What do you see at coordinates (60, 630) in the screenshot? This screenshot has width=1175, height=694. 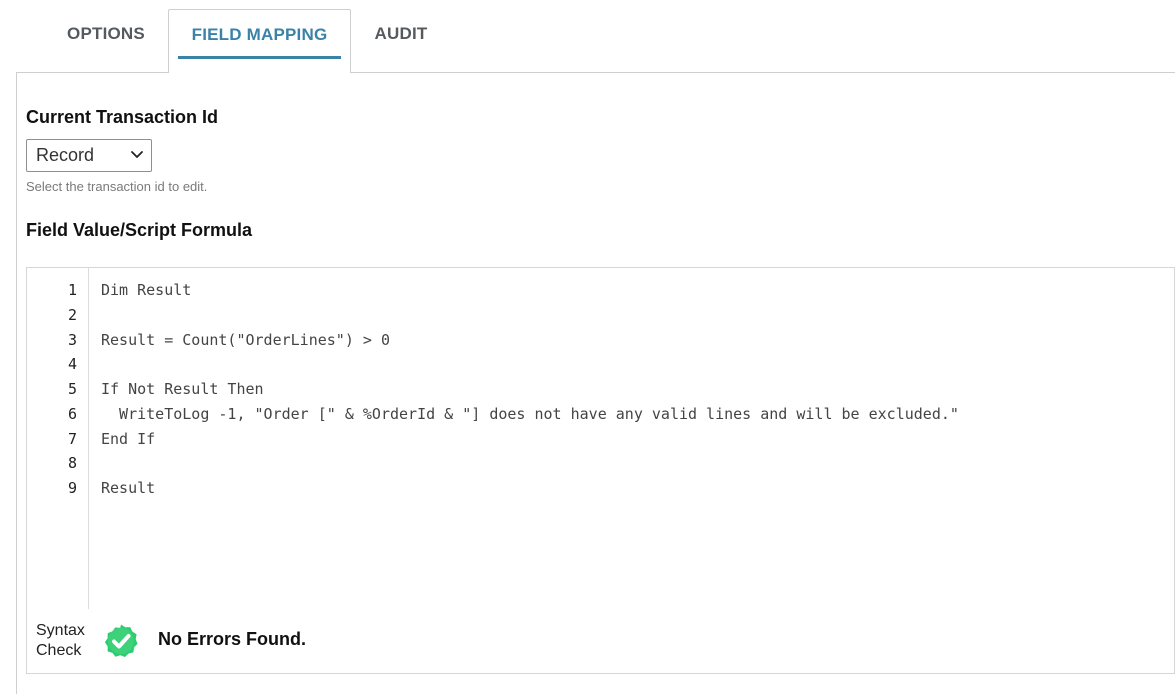 I see `syntax-check-label-line1: Syntax` at bounding box center [60, 630].